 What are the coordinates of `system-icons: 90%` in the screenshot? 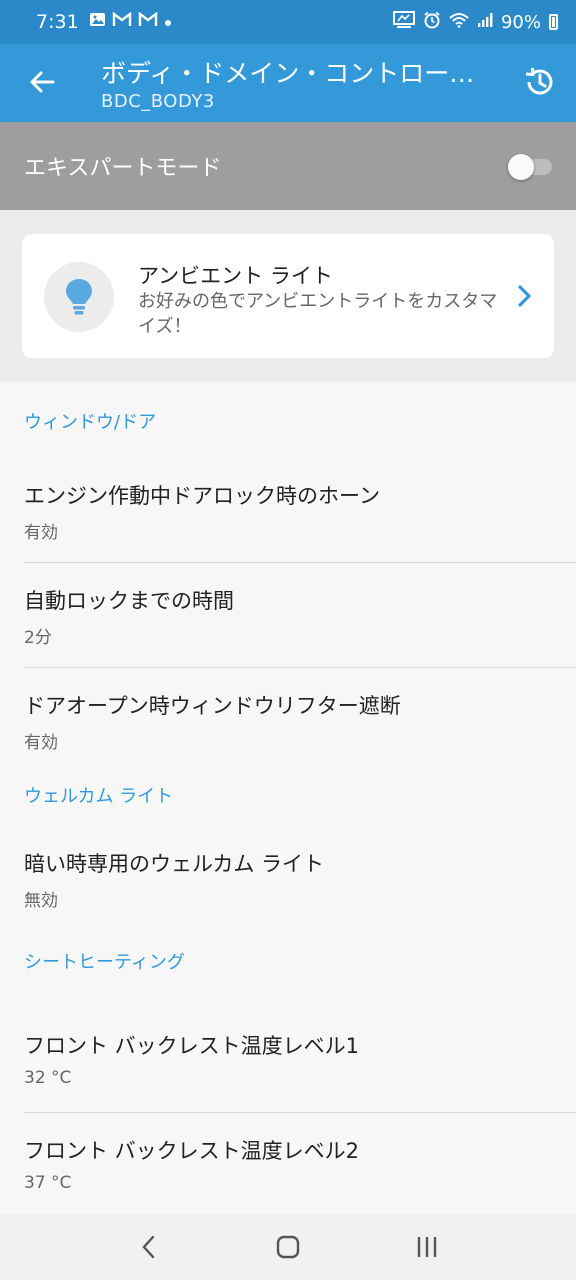 It's located at (475, 22).